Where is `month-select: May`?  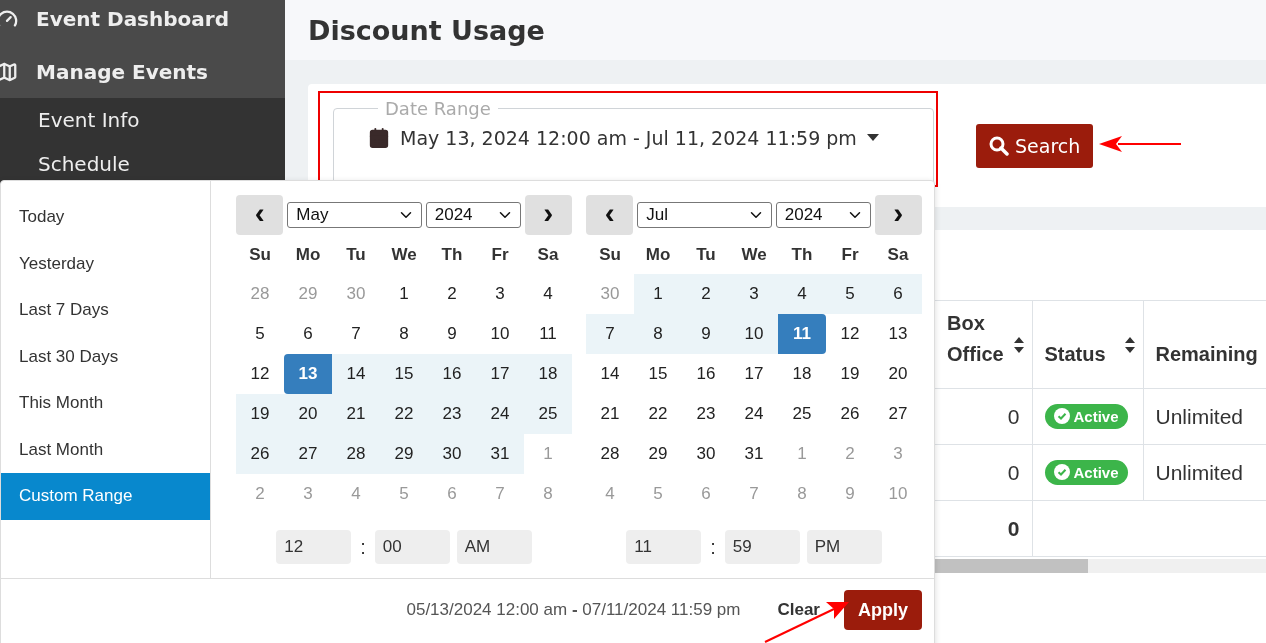
month-select: May is located at coordinates (354, 215).